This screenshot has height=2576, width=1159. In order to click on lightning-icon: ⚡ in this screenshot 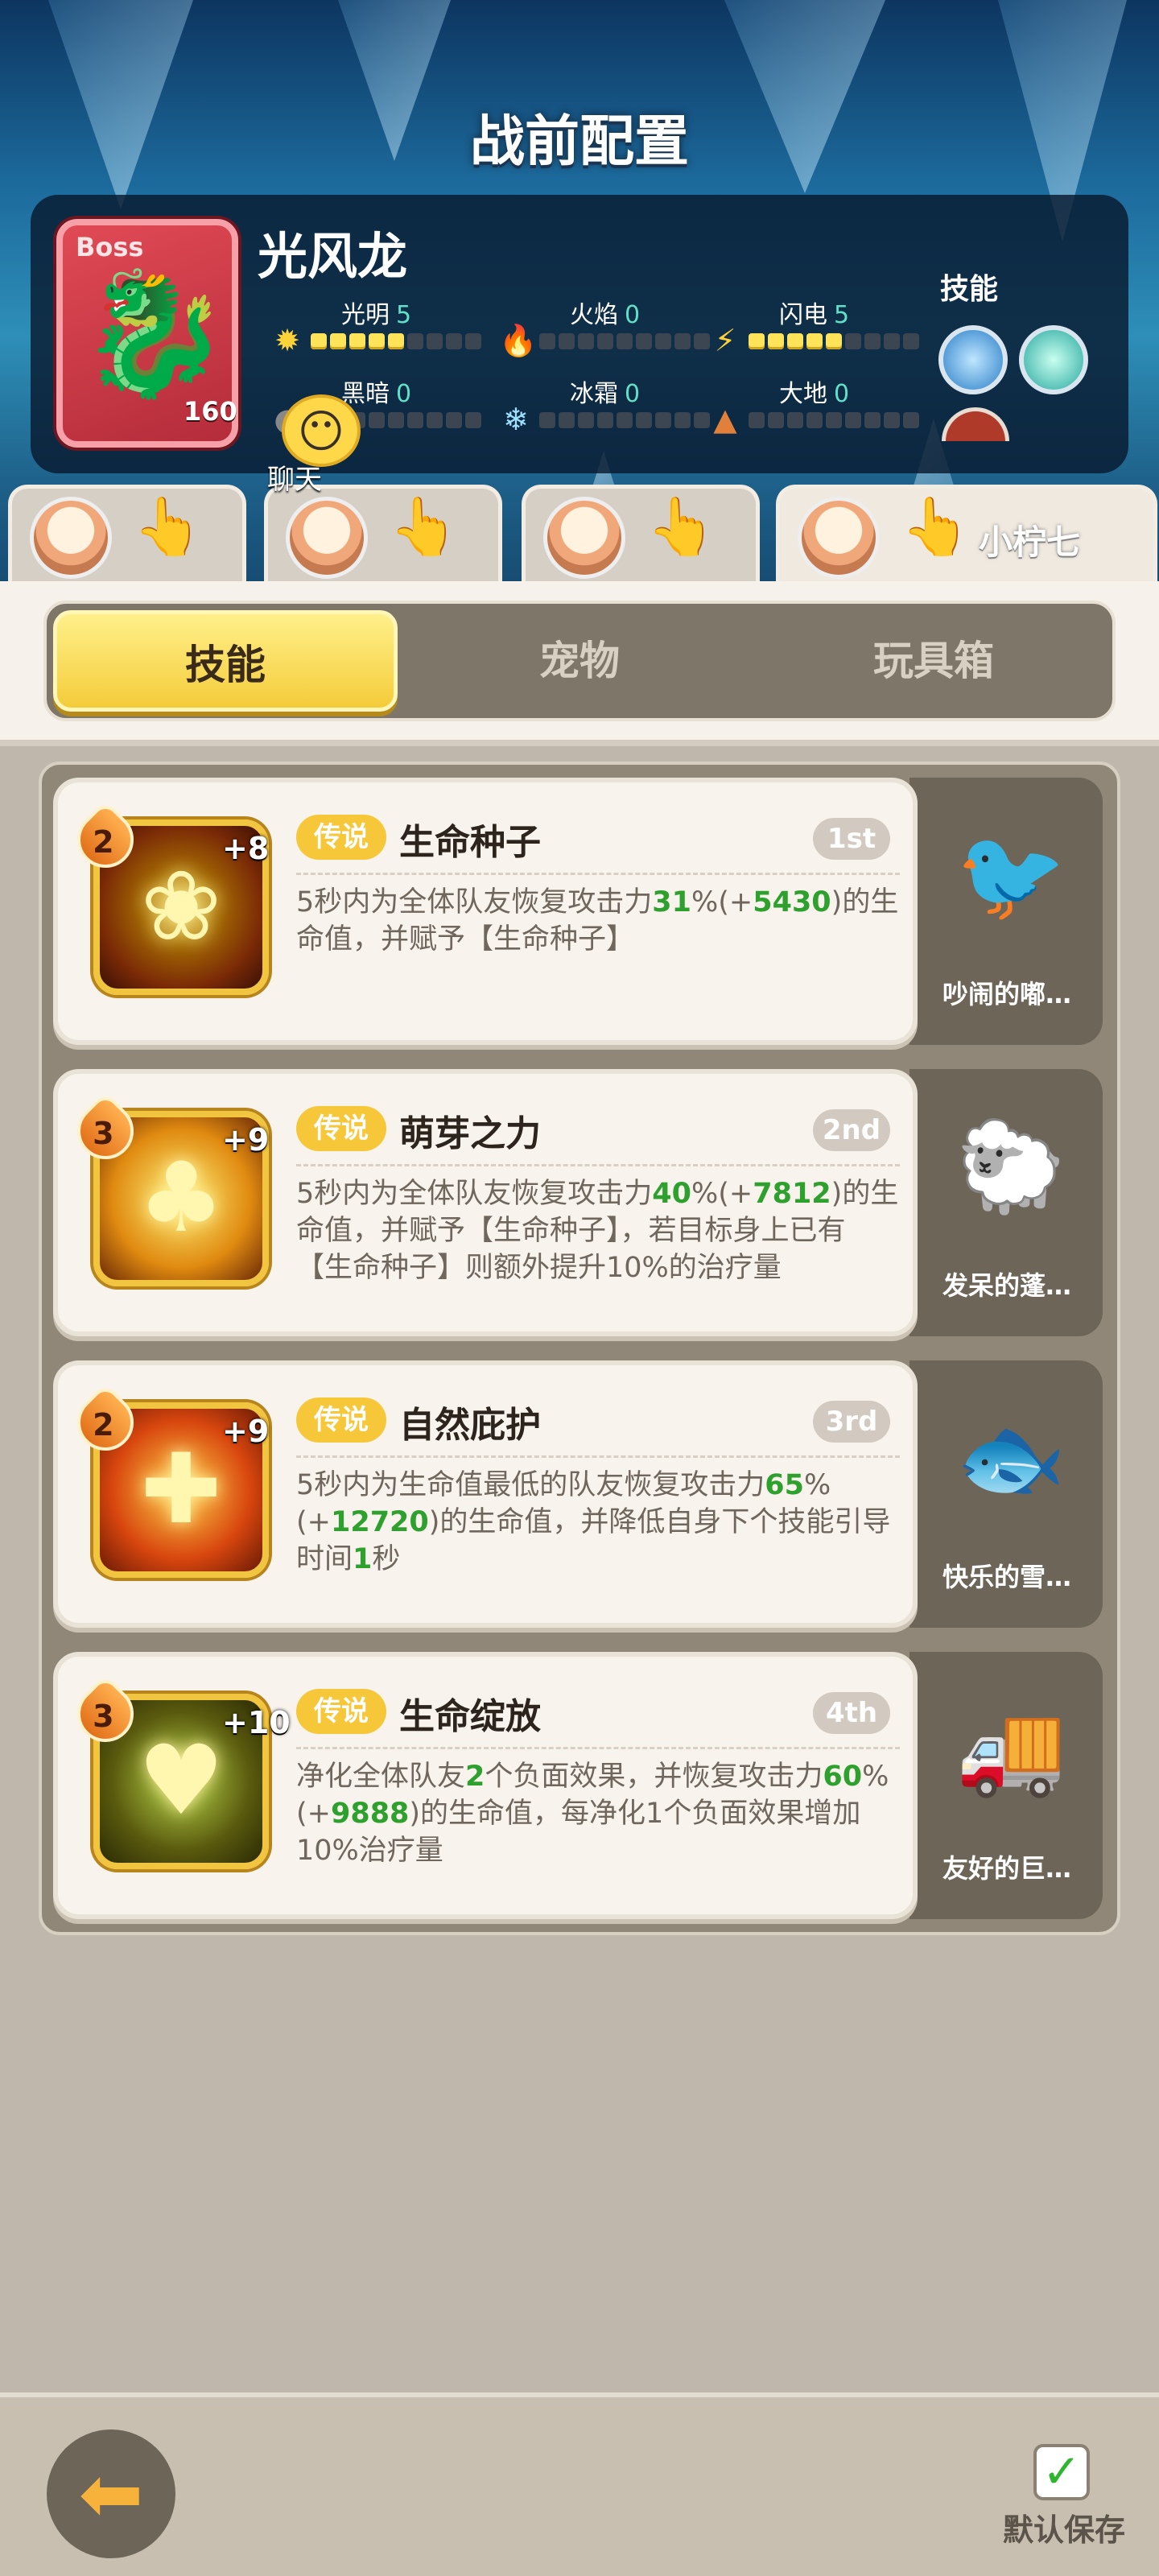, I will do `click(725, 340)`.